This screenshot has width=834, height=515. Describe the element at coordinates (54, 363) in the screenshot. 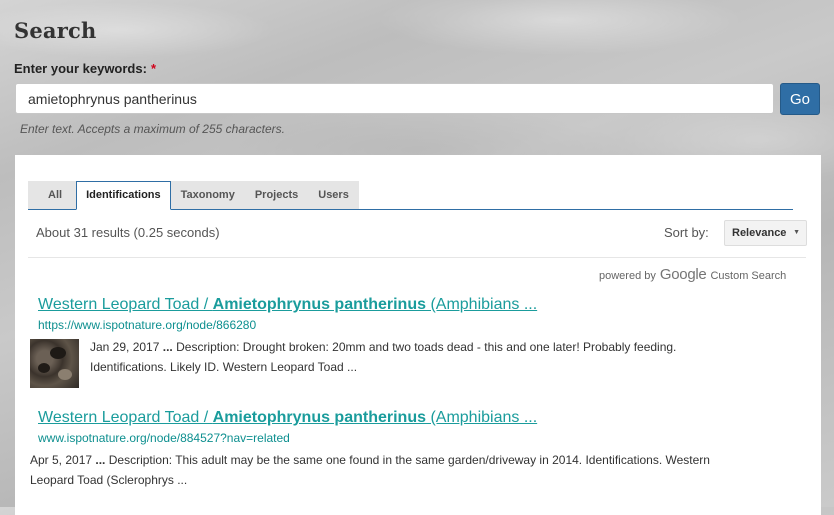

I see `result-thumbnail` at that location.